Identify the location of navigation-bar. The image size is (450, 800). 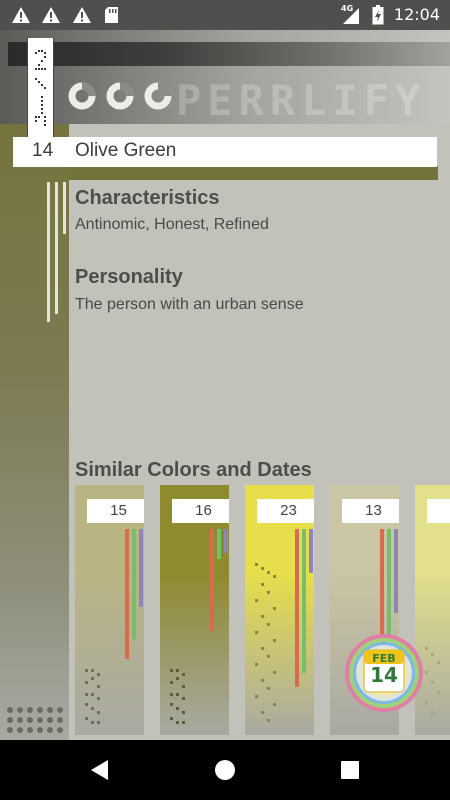
(225, 770).